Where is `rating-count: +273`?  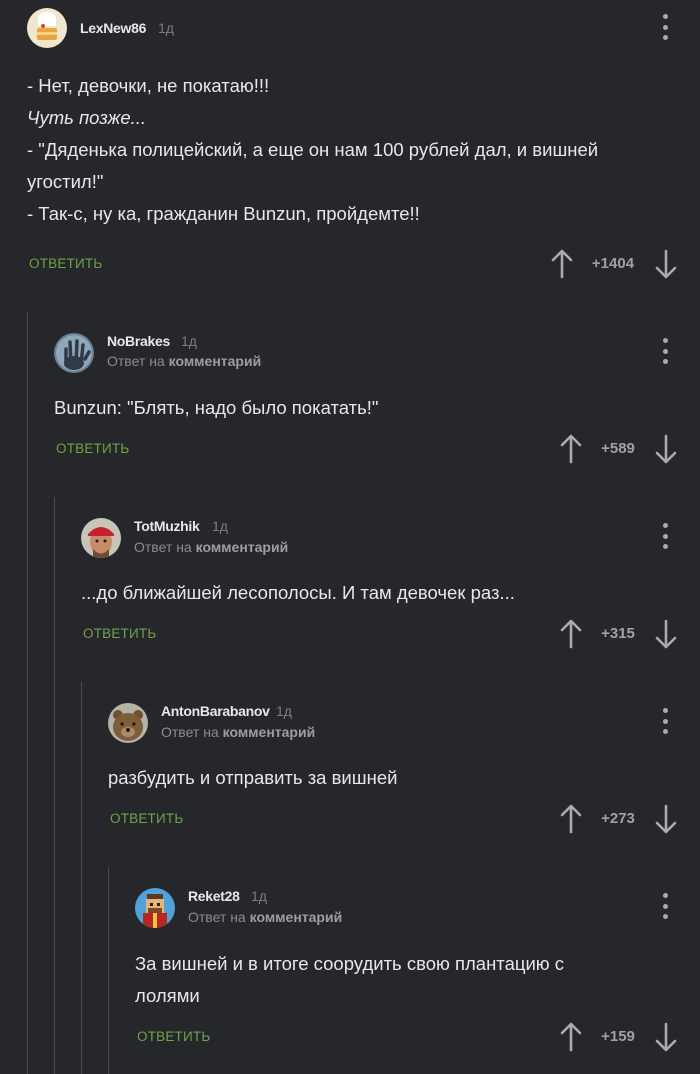
rating-count: +273 is located at coordinates (618, 818).